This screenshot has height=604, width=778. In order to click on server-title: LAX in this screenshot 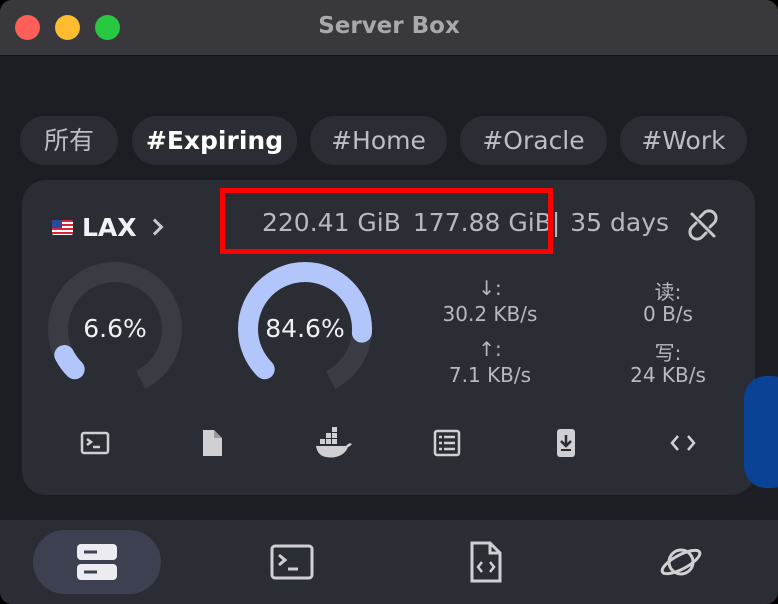, I will do `click(107, 227)`.